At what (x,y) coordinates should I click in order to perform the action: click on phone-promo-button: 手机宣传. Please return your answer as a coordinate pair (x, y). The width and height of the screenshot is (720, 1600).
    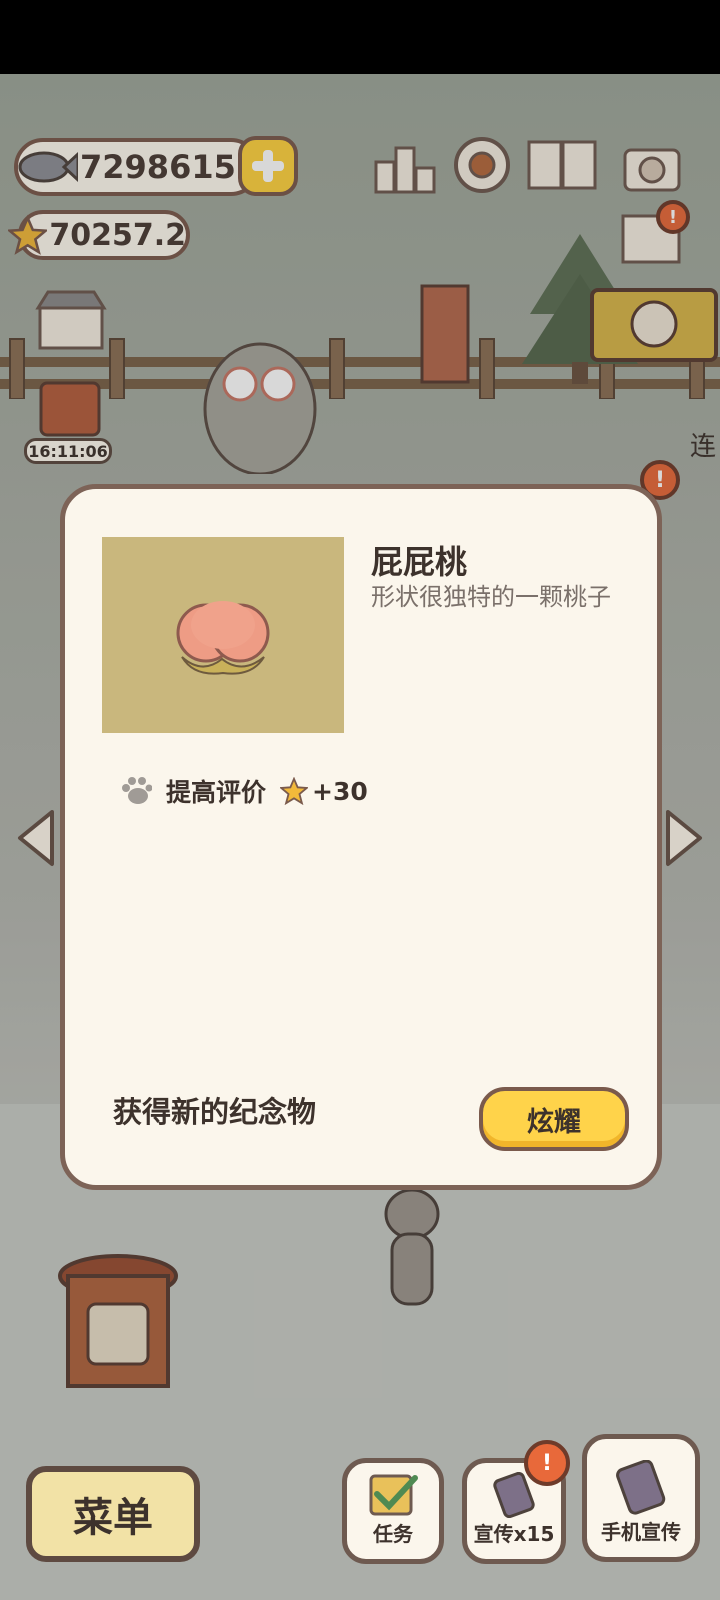
    Looking at the image, I should click on (641, 1498).